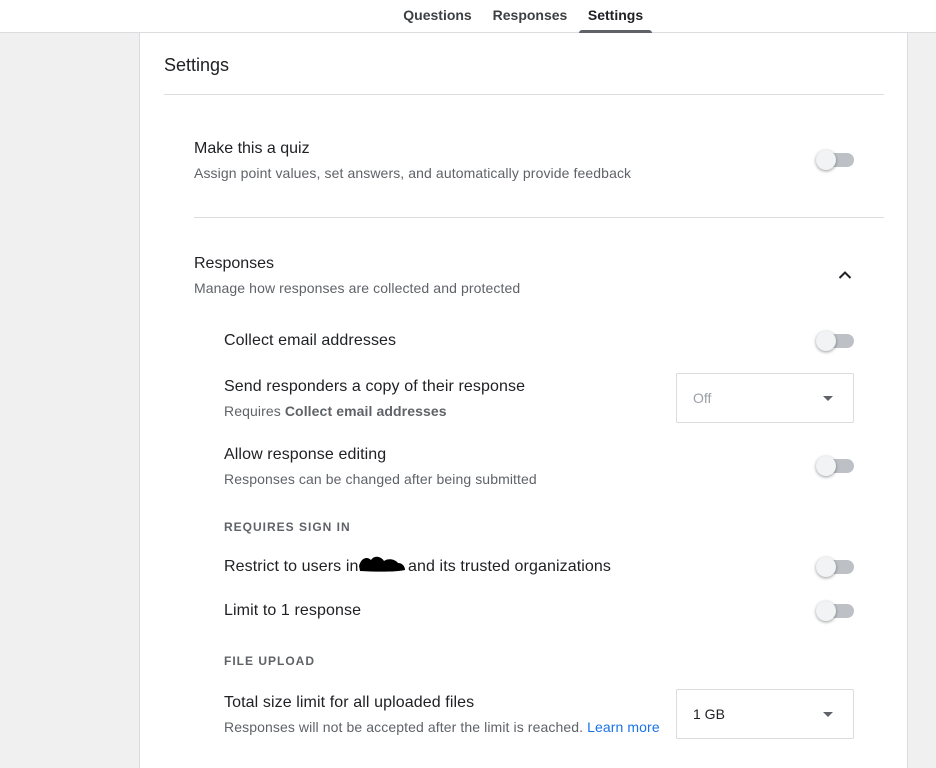  Describe the element at coordinates (234, 263) in the screenshot. I see `responses-section-title: Responses` at that location.